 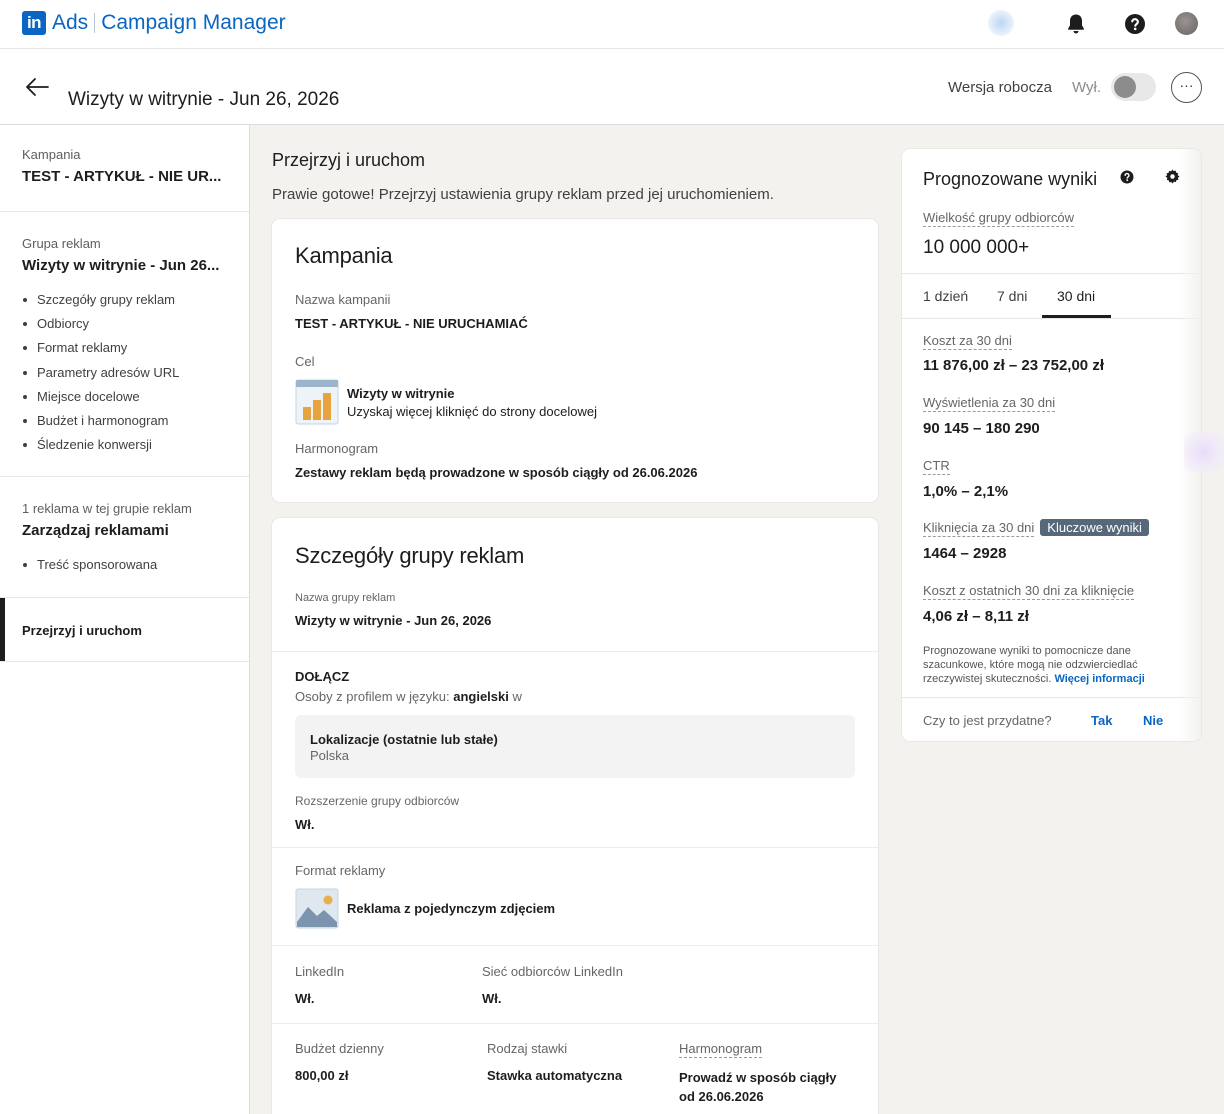 What do you see at coordinates (61, 243) in the screenshot?
I see `sidebar-group-label: Grupa reklam` at bounding box center [61, 243].